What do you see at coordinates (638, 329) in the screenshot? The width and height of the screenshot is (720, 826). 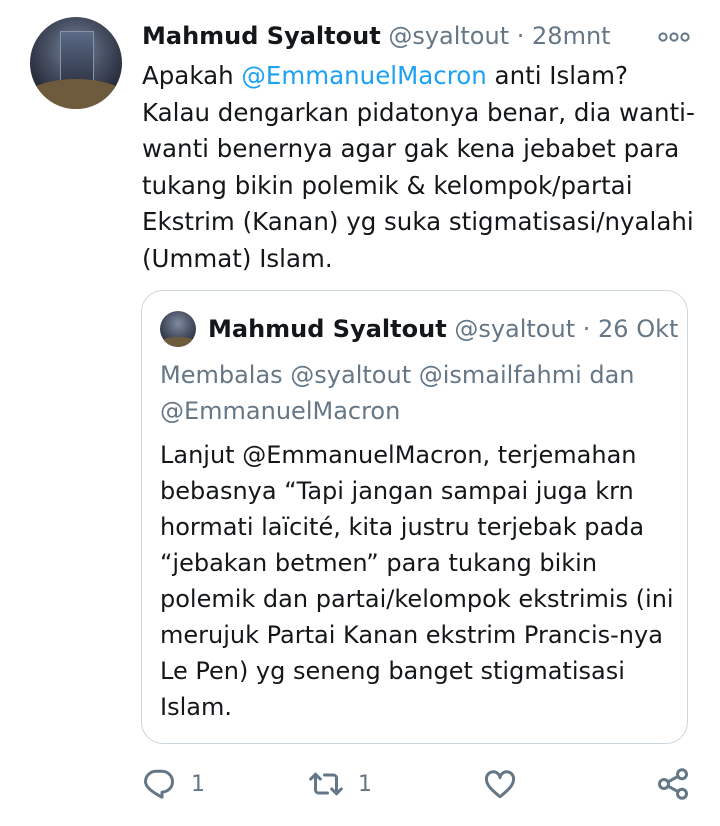 I see `quoted-timestamp: 26 Okt` at bounding box center [638, 329].